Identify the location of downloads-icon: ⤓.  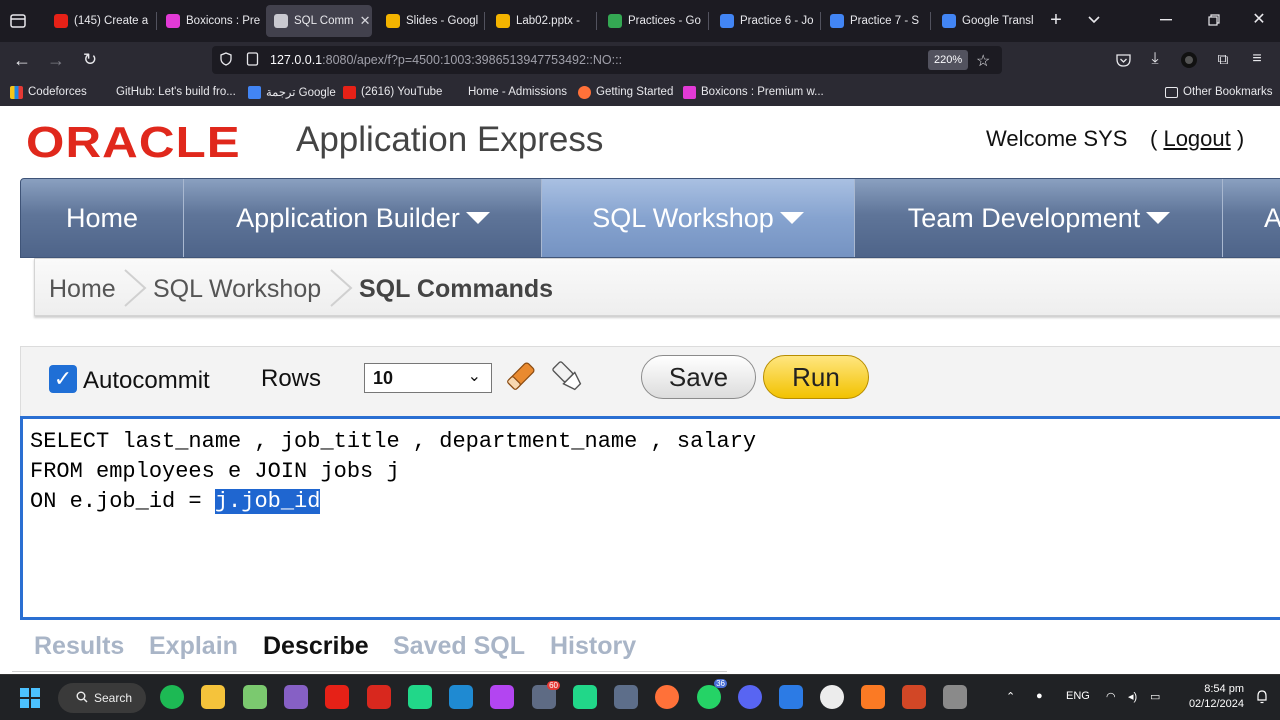
(1155, 59).